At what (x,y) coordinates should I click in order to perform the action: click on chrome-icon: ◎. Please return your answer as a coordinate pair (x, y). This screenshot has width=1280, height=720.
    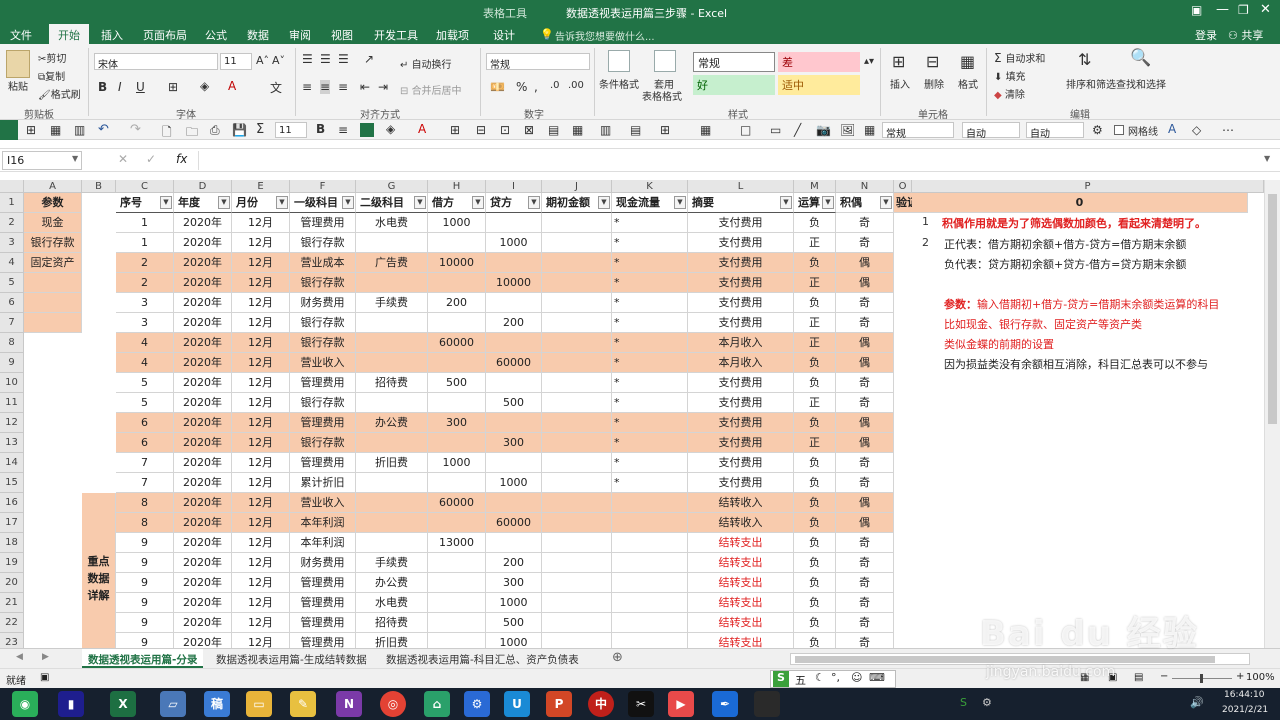
    Looking at the image, I should click on (393, 704).